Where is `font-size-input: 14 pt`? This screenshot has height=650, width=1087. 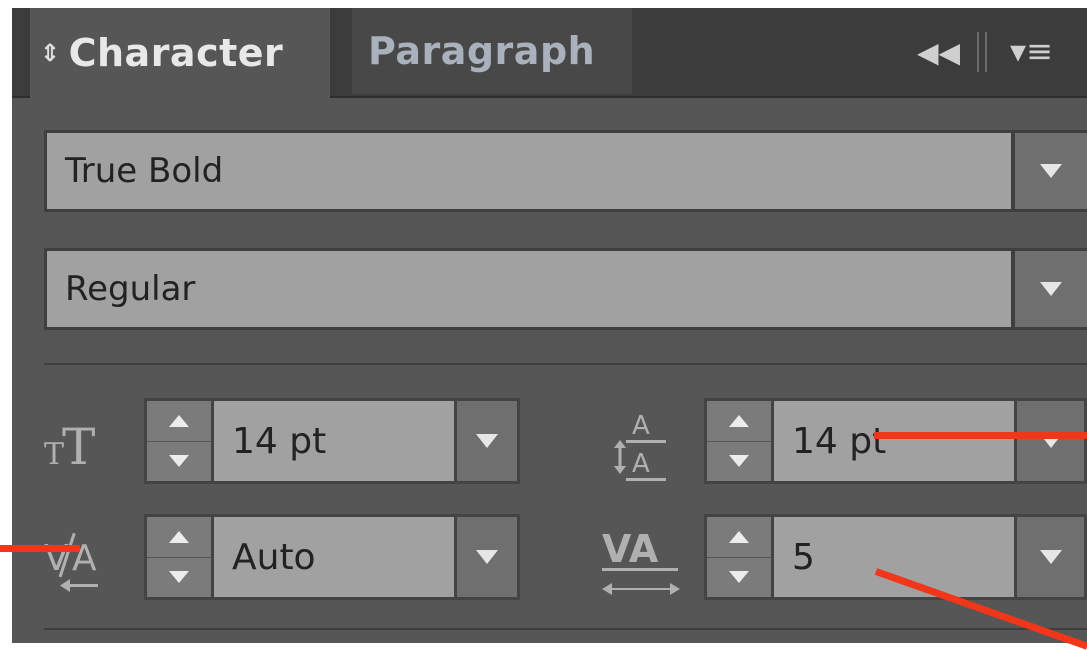 font-size-input: 14 pt is located at coordinates (336, 441).